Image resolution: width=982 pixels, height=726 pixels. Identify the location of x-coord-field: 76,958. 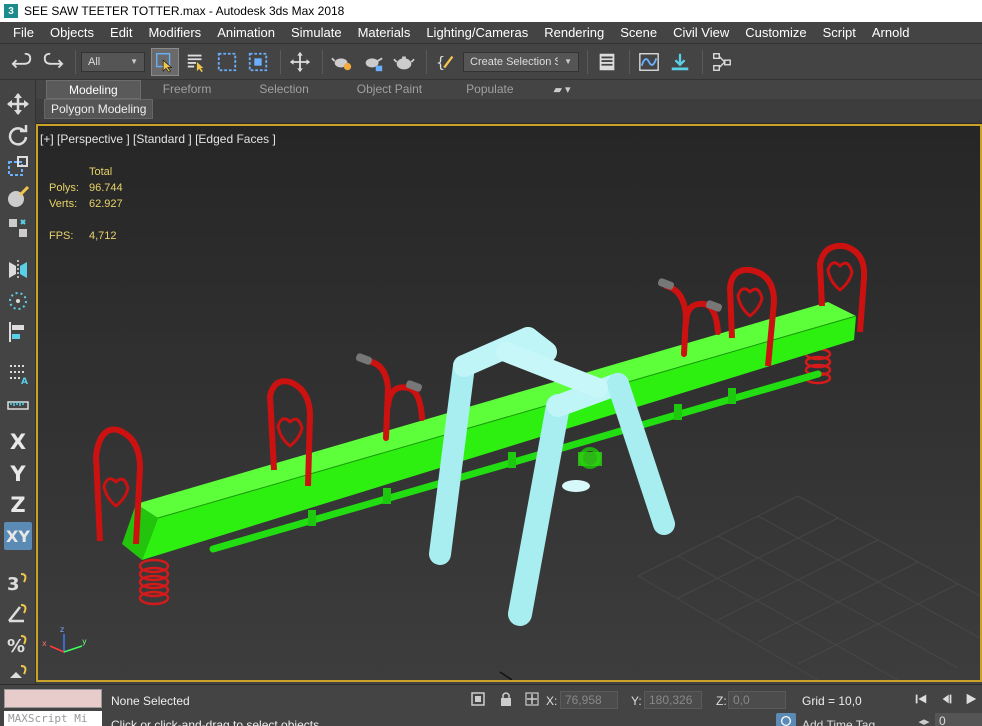
(589, 700).